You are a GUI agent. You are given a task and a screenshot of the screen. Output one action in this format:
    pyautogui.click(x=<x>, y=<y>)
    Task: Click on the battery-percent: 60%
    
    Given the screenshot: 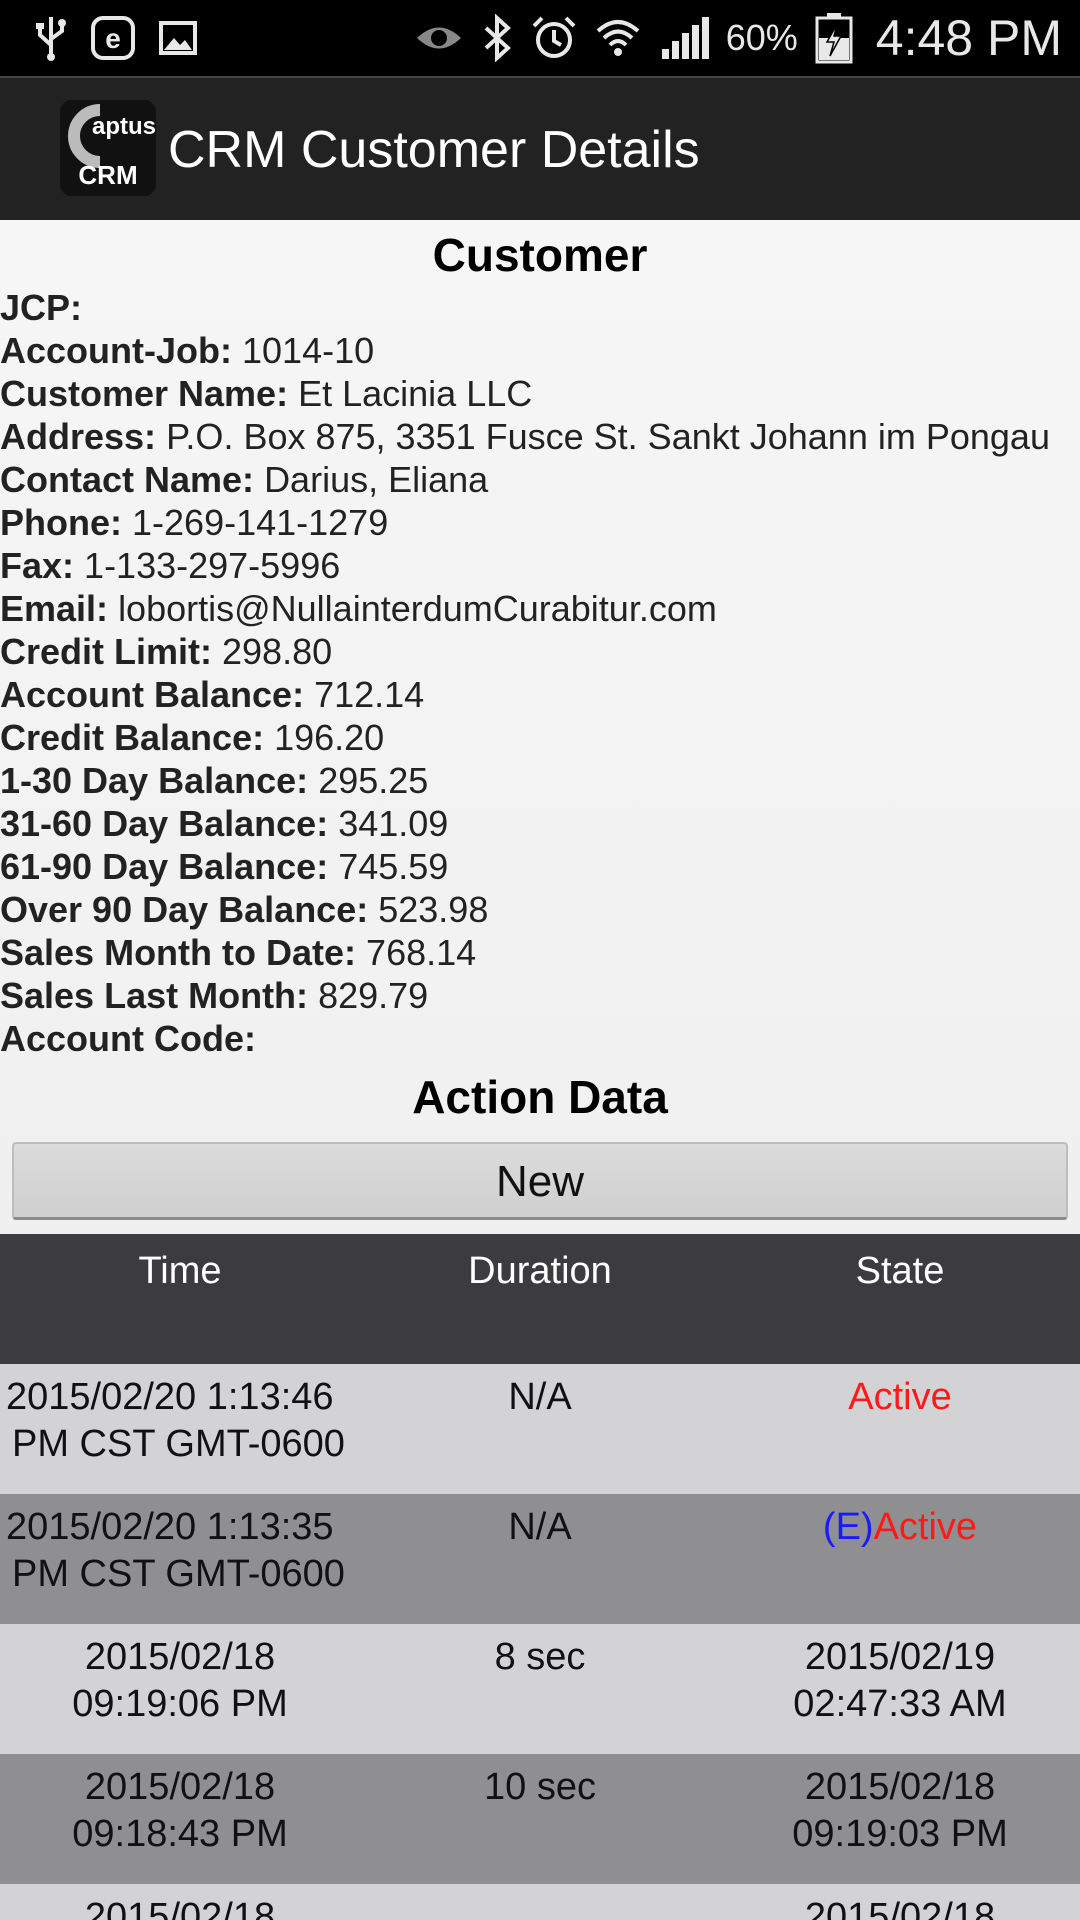 What is the action you would take?
    pyautogui.click(x=761, y=37)
    